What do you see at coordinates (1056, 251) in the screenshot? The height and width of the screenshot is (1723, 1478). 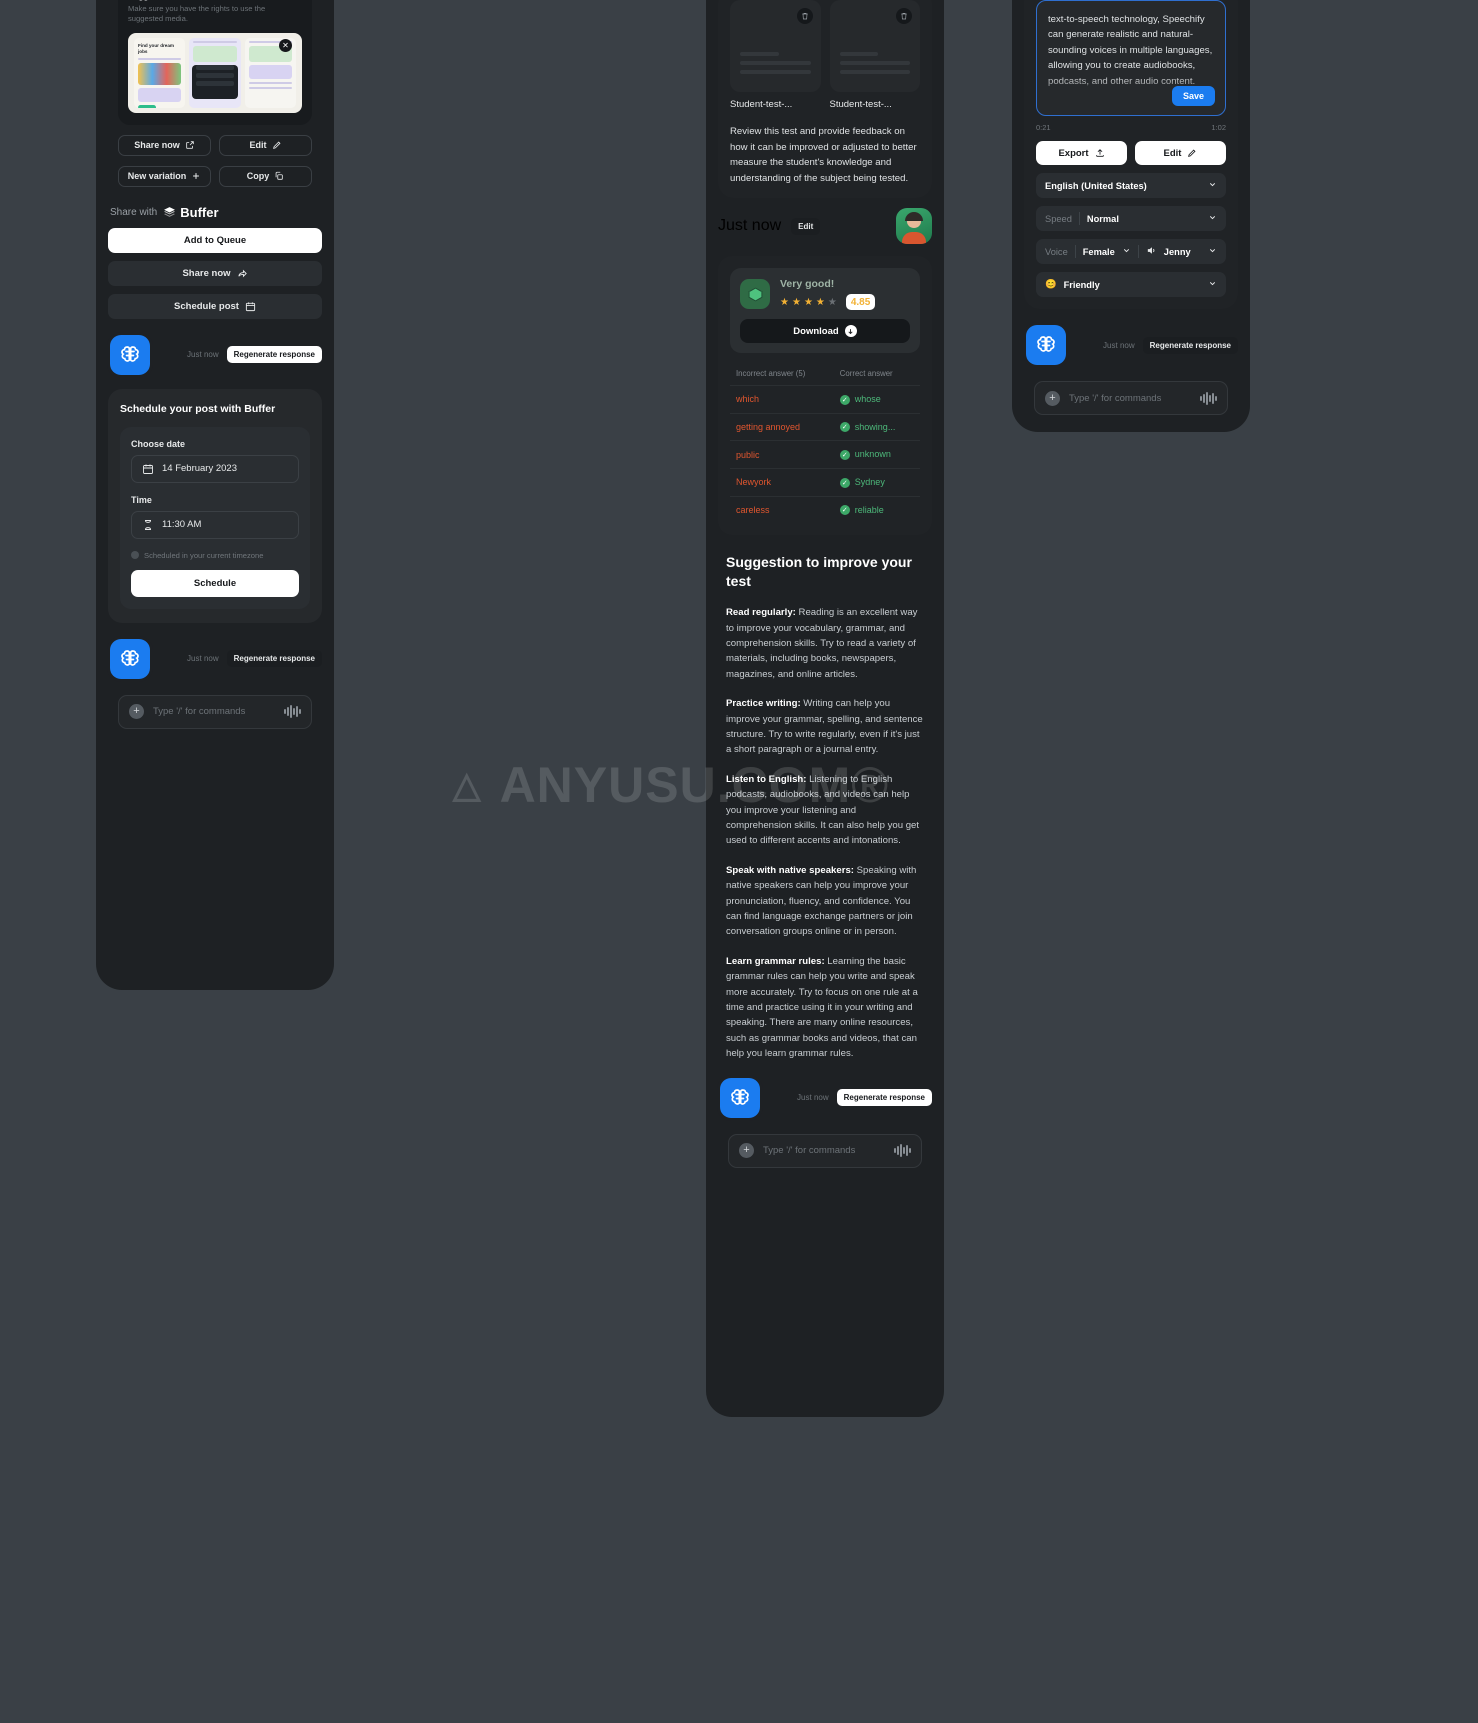 I see `voice-label: Voice` at bounding box center [1056, 251].